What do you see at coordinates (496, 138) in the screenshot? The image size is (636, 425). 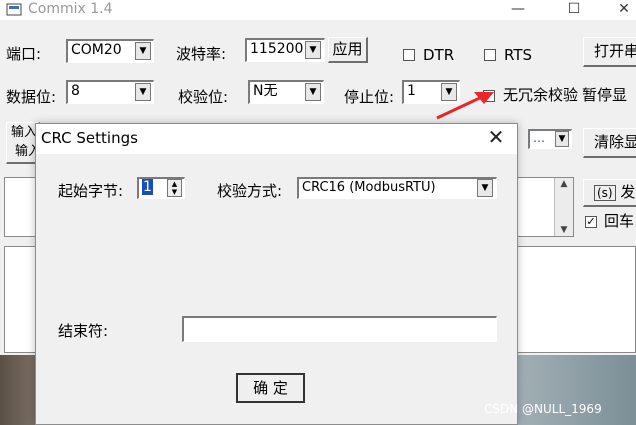 I see `close-icon: ✕` at bounding box center [496, 138].